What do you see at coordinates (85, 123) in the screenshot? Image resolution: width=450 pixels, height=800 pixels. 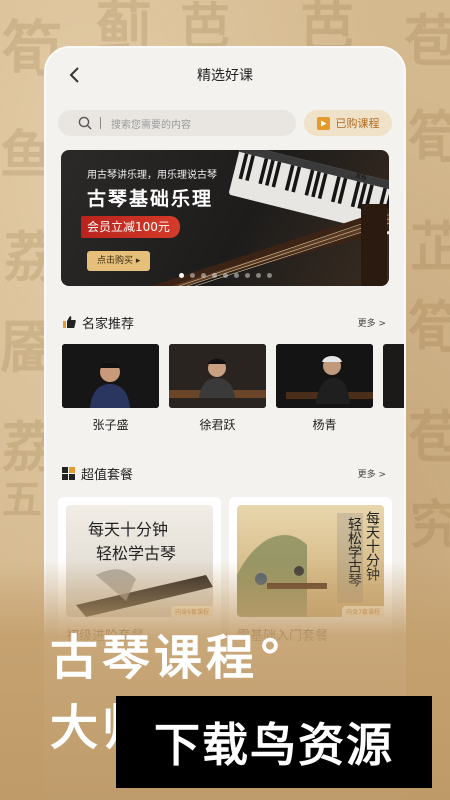 I see `search-icon` at bounding box center [85, 123].